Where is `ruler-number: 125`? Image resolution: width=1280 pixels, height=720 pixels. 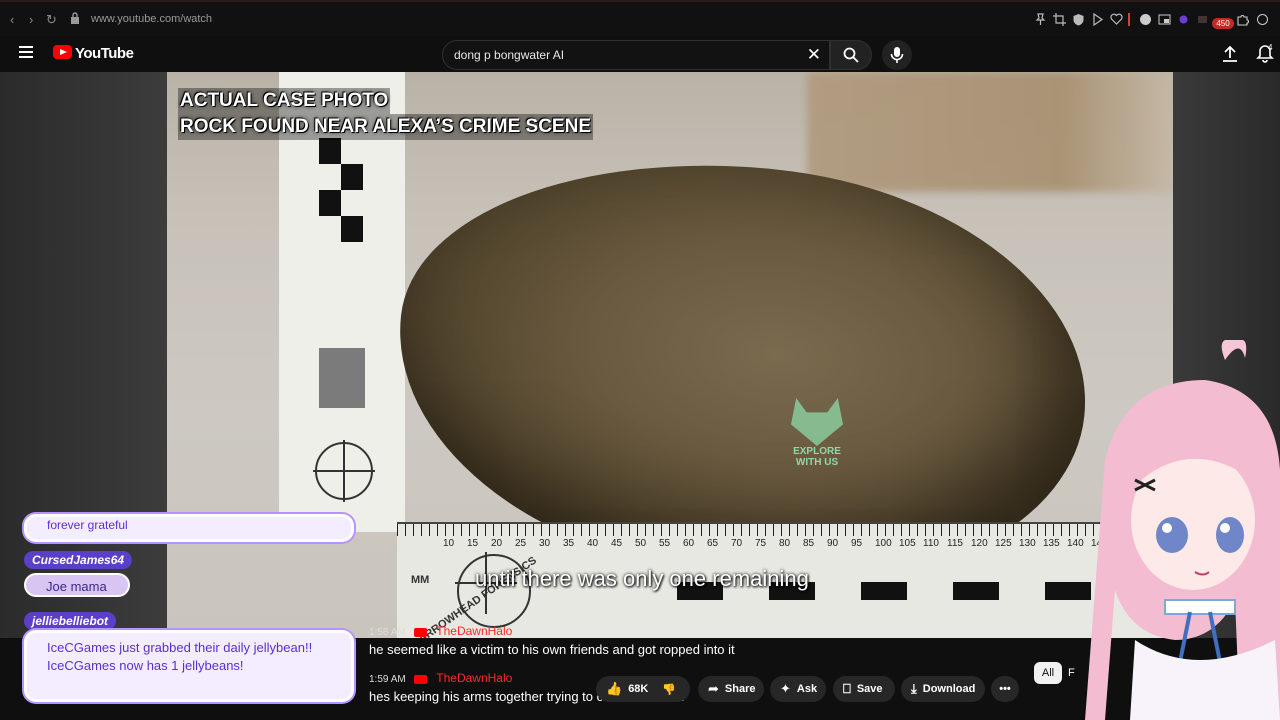 ruler-number: 125 is located at coordinates (1003, 543).